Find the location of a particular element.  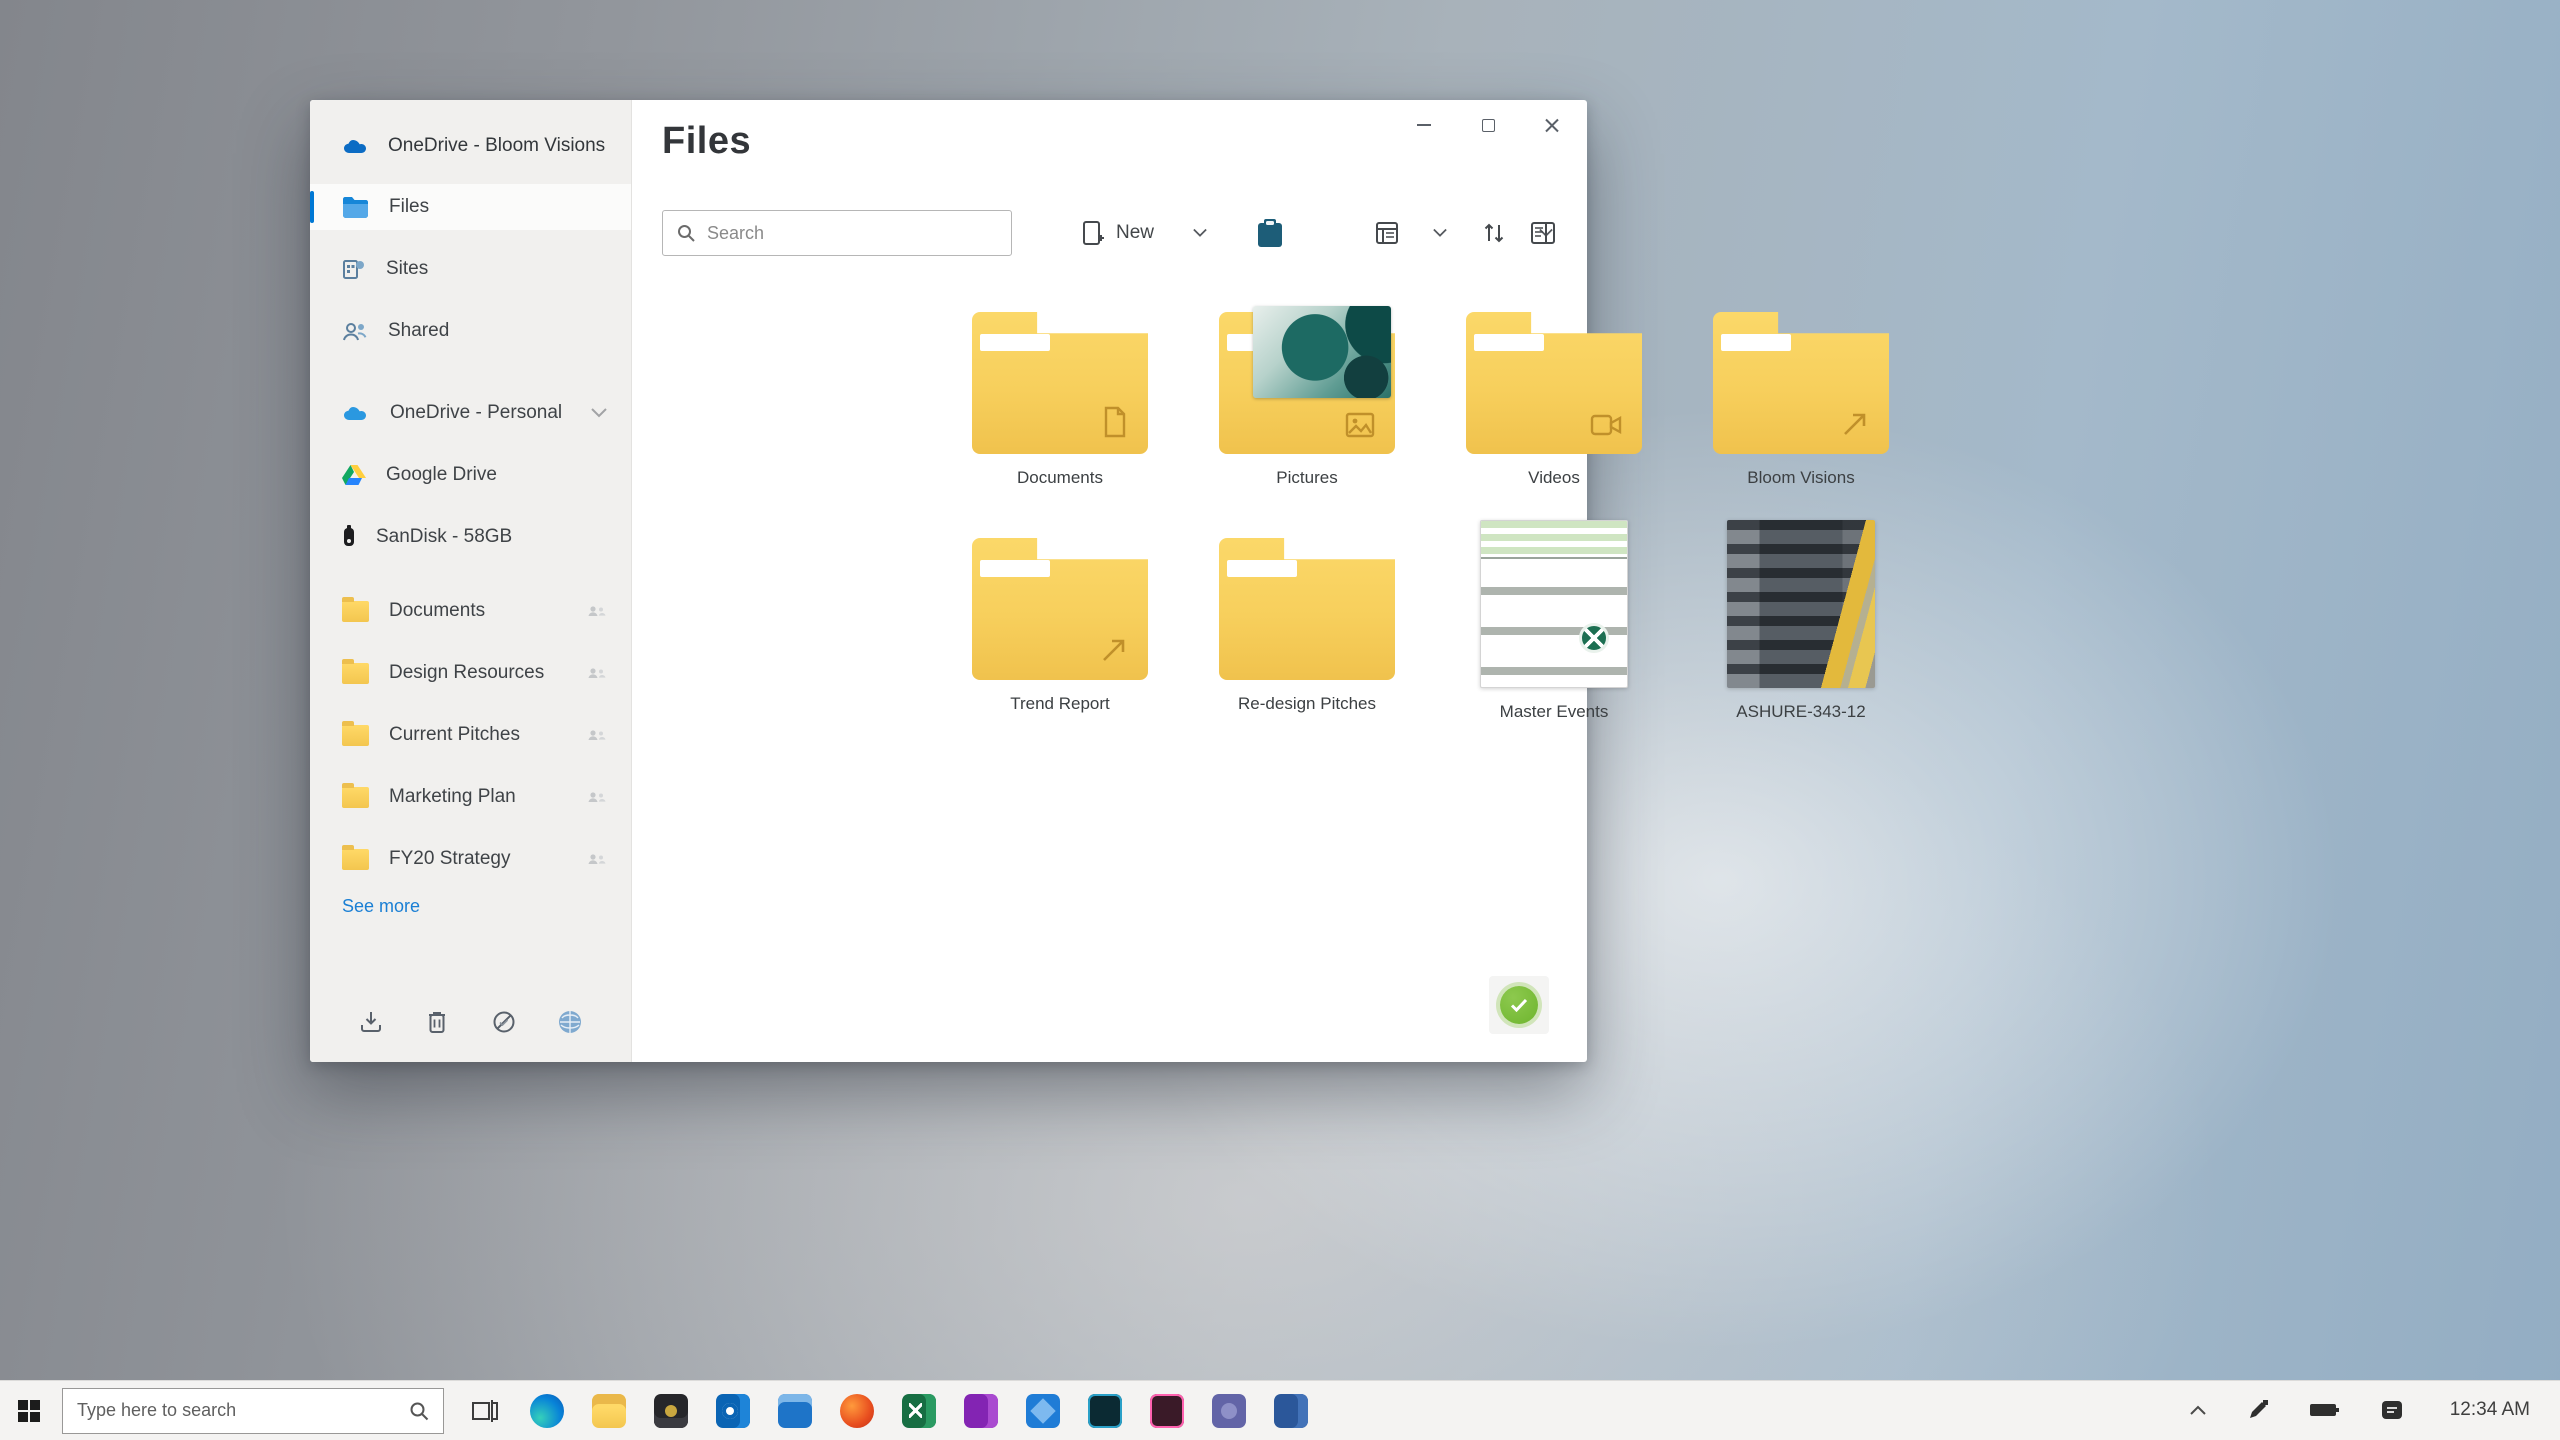

grid-item-documents: Documents is located at coordinates (1060, 400).